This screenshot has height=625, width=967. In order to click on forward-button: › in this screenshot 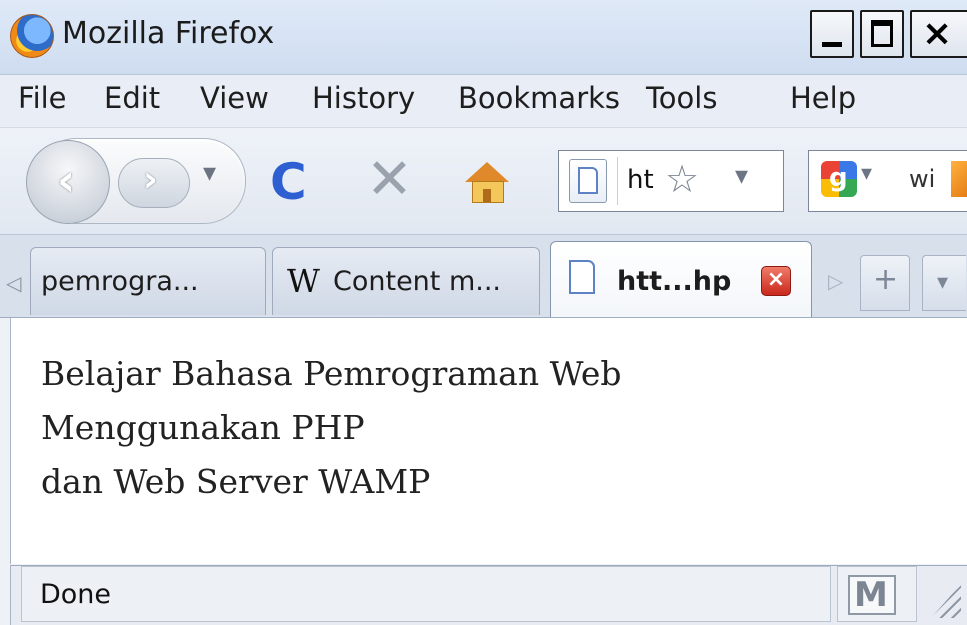, I will do `click(154, 183)`.